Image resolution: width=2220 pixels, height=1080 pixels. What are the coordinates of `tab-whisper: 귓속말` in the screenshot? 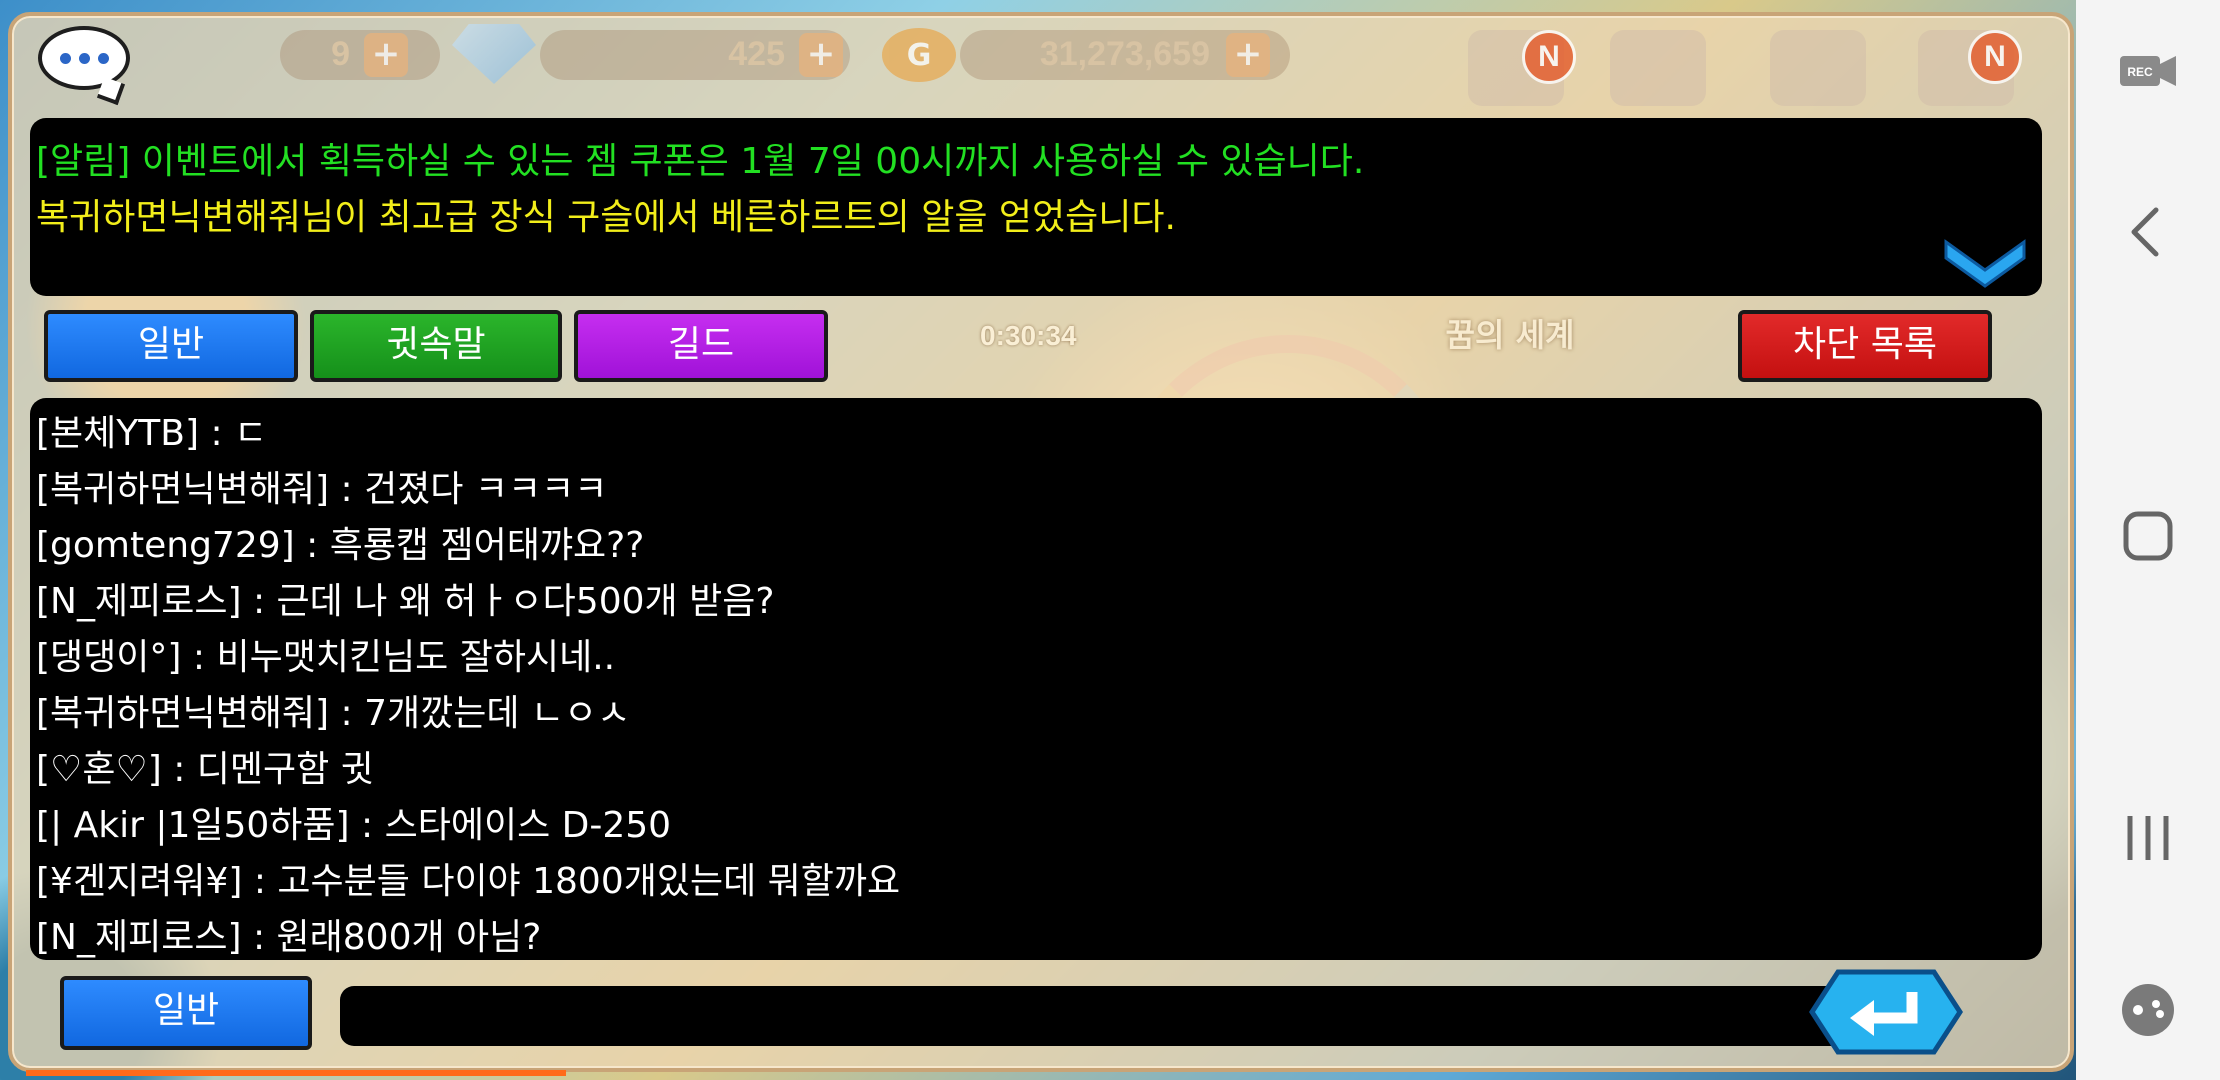 It's located at (436, 346).